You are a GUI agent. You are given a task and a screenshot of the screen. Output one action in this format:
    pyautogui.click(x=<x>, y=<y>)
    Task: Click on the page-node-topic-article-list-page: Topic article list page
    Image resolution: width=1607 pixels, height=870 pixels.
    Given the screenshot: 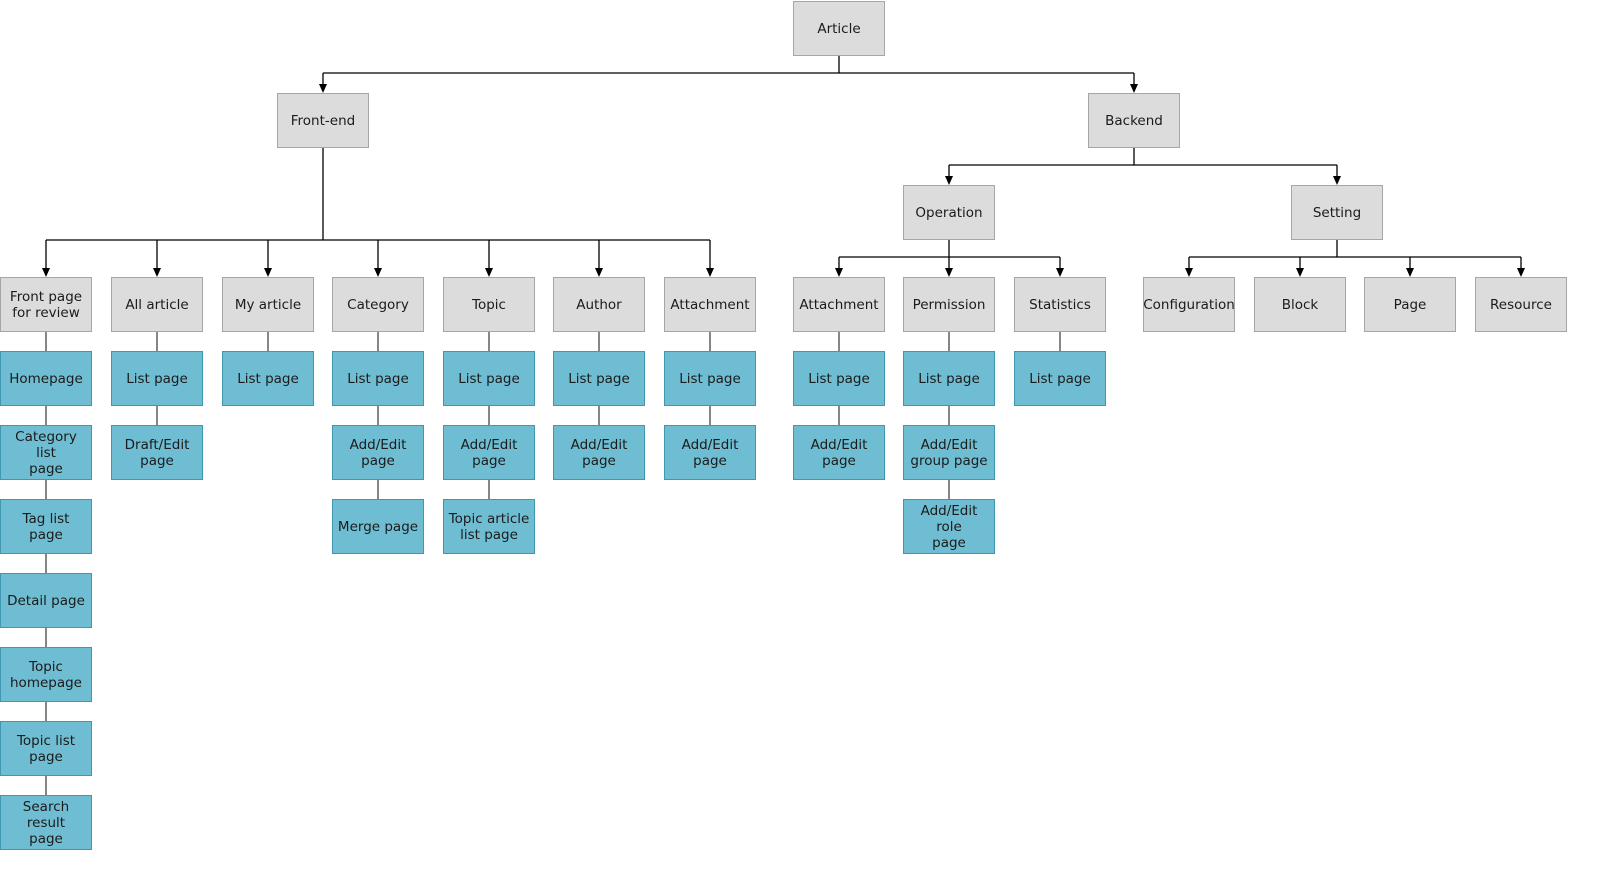 What is the action you would take?
    pyautogui.click(x=489, y=526)
    